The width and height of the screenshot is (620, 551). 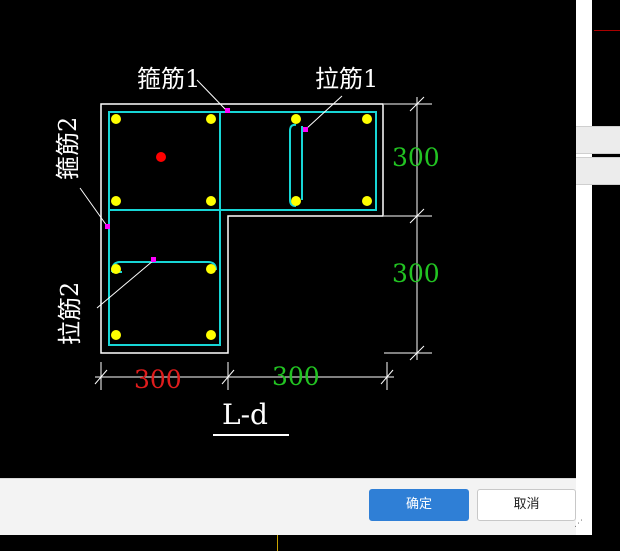 What do you see at coordinates (277, 543) in the screenshot?
I see `background-yellow-line` at bounding box center [277, 543].